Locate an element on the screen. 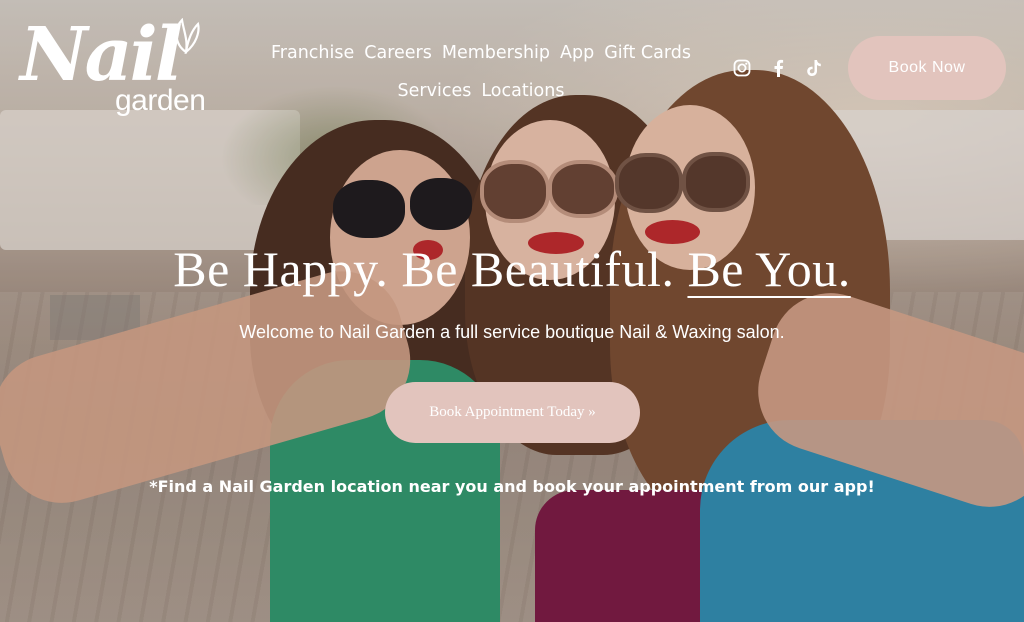 The image size is (1024, 622). nav-app: App is located at coordinates (577, 53).